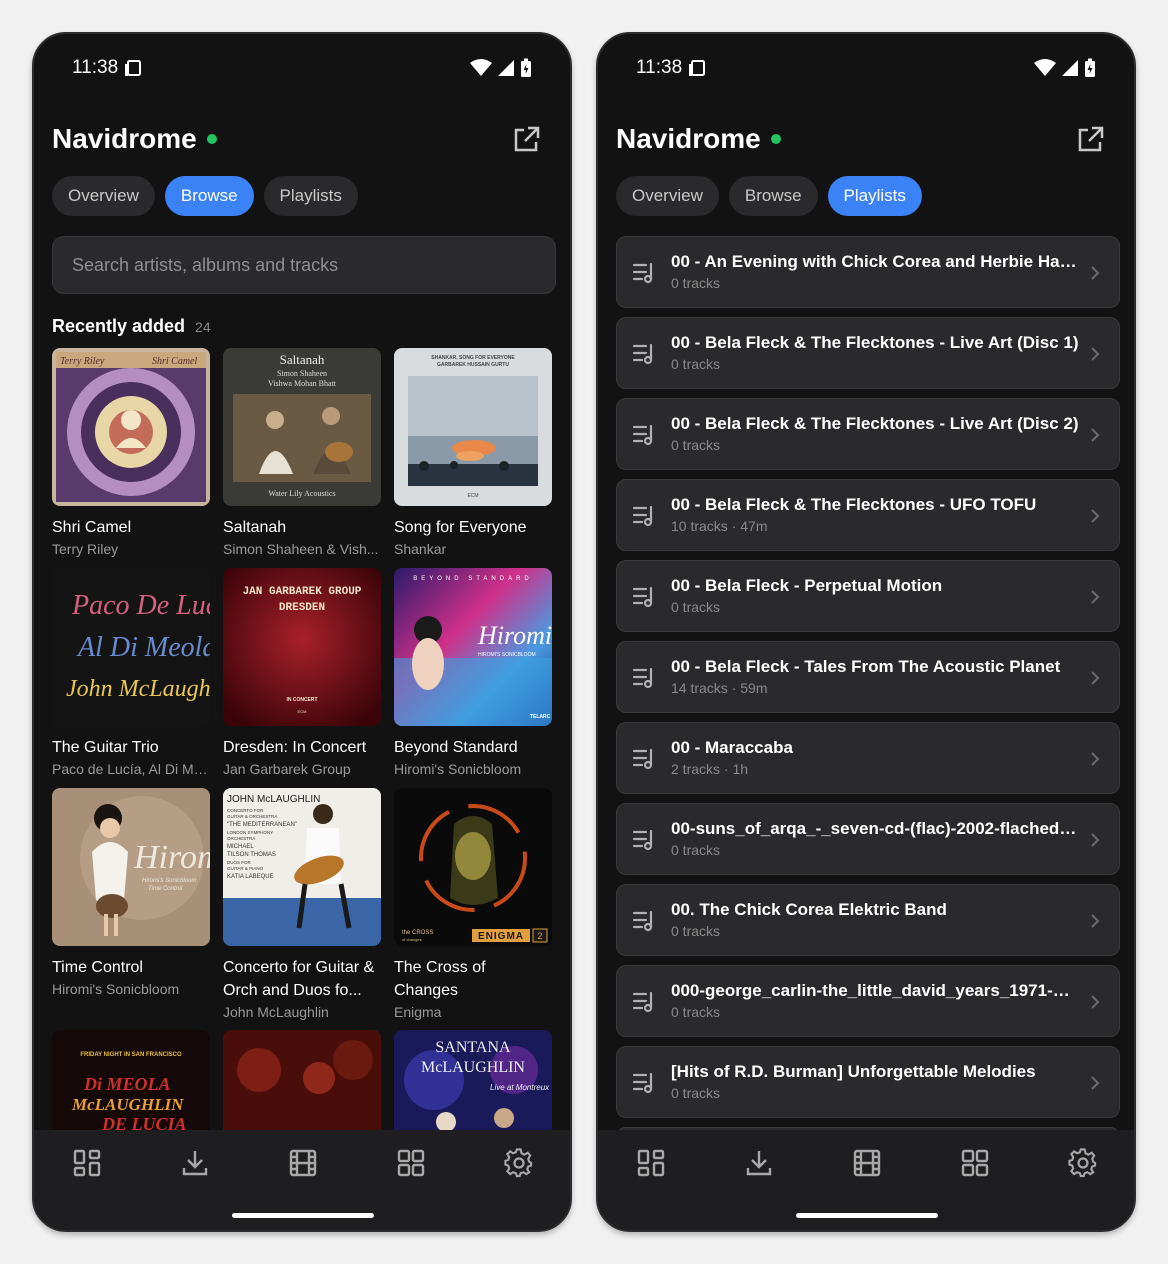 This screenshot has height=1264, width=1168. Describe the element at coordinates (302, 68) in the screenshot. I see `status-bar: 11:38` at that location.